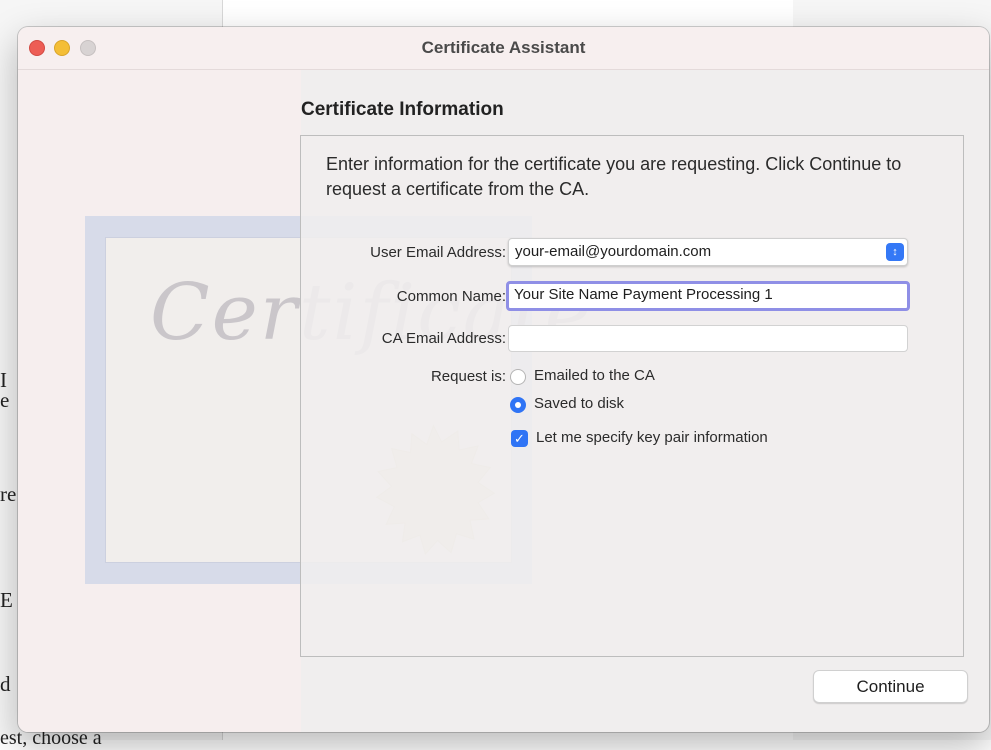 This screenshot has height=750, width=991. Describe the element at coordinates (468, 376) in the screenshot. I see `request-is-label: Request is:` at that location.